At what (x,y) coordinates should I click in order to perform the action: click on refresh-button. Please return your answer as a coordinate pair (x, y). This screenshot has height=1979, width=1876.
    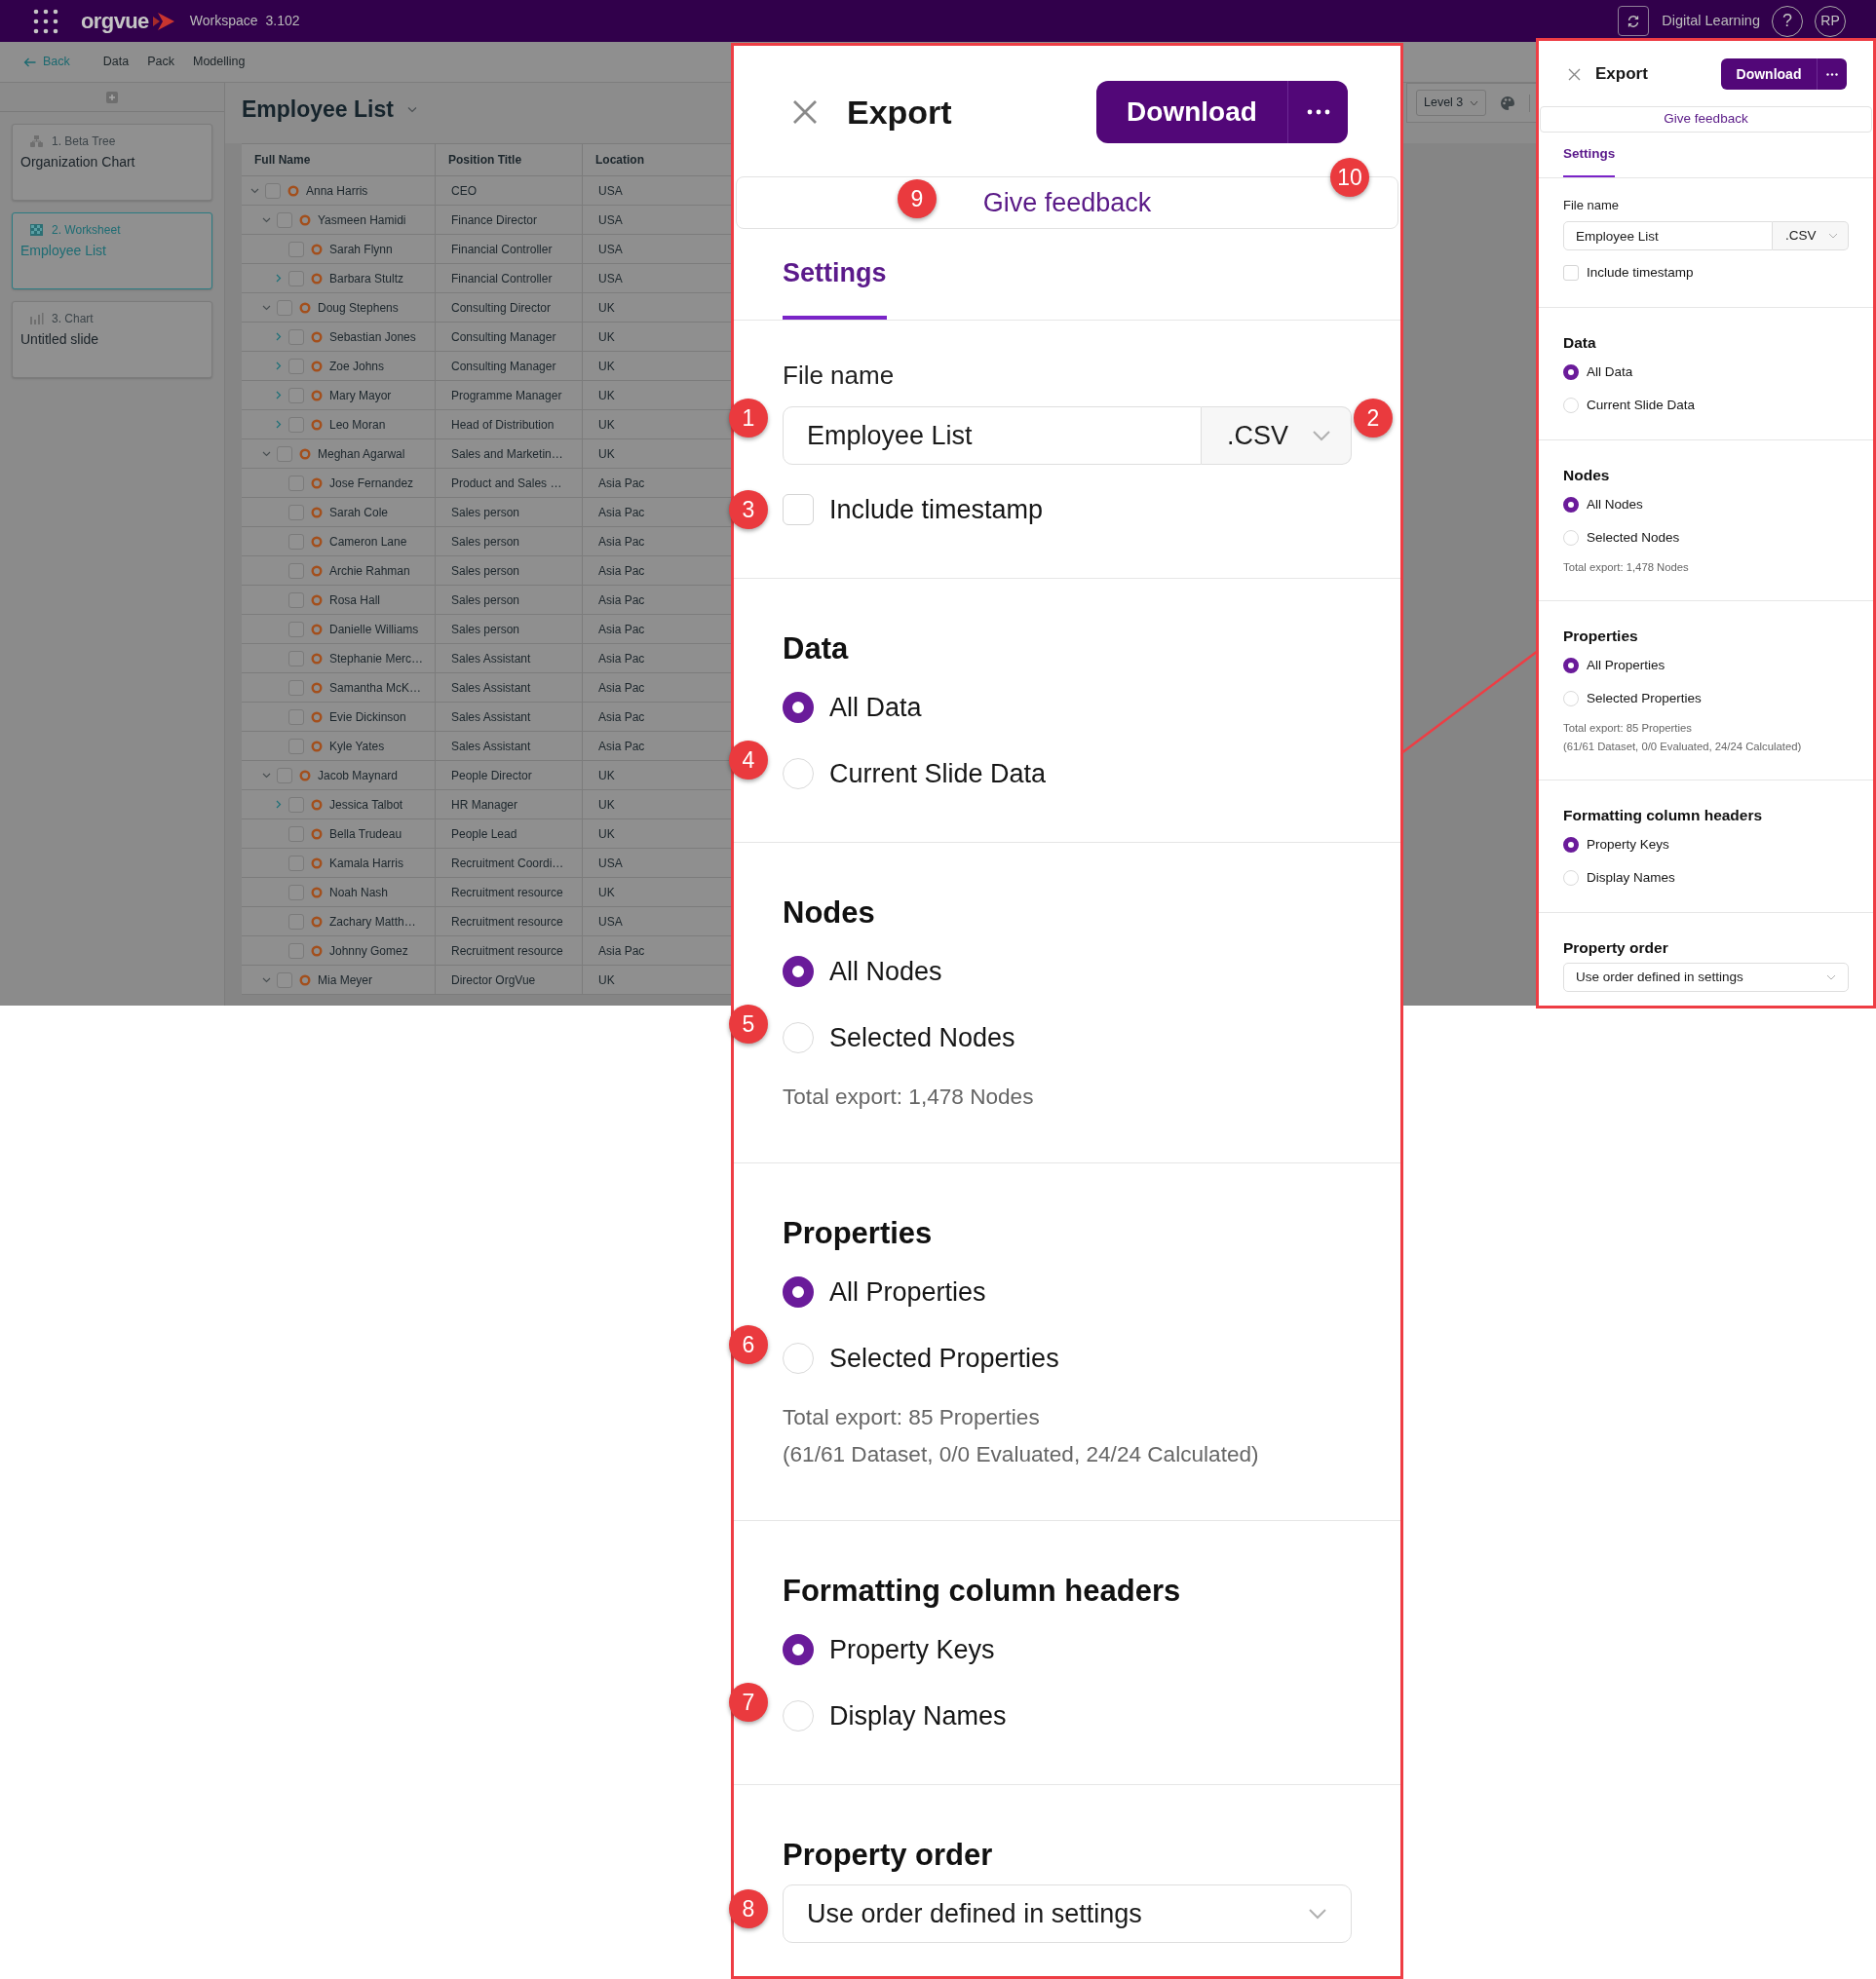
    Looking at the image, I should click on (1634, 21).